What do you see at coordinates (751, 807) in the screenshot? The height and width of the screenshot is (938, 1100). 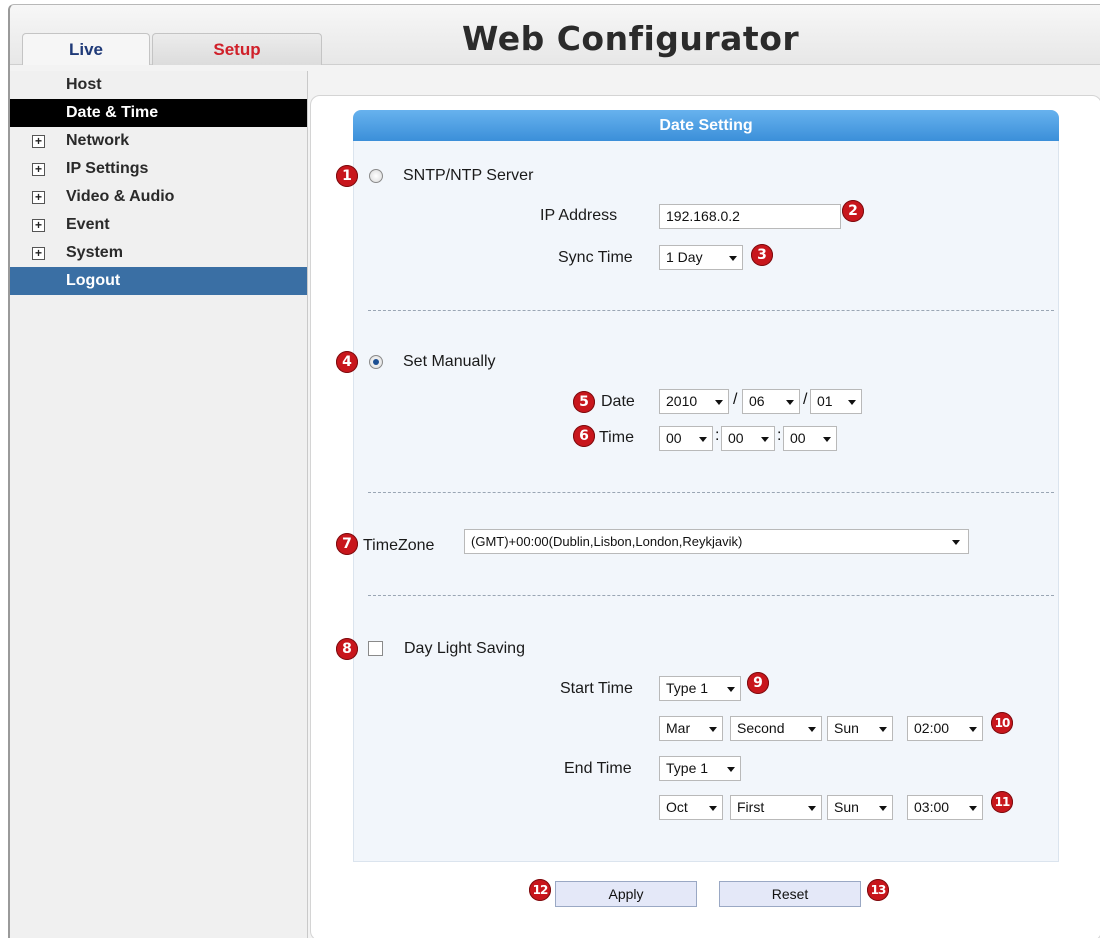 I see `end-week-value: First` at bounding box center [751, 807].